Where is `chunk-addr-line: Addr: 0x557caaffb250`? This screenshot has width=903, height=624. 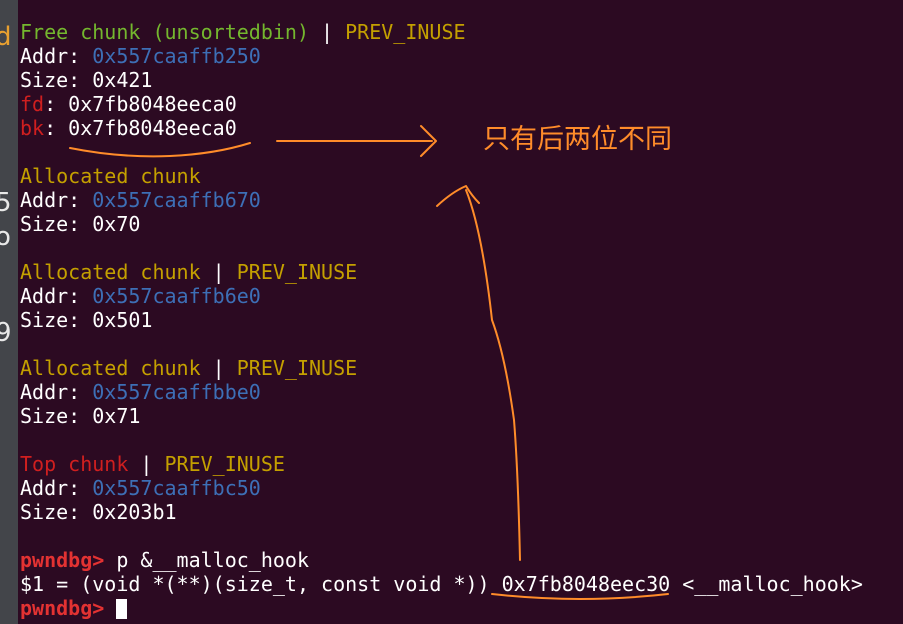
chunk-addr-line: Addr: 0x557caaffb250 is located at coordinates (461, 56).